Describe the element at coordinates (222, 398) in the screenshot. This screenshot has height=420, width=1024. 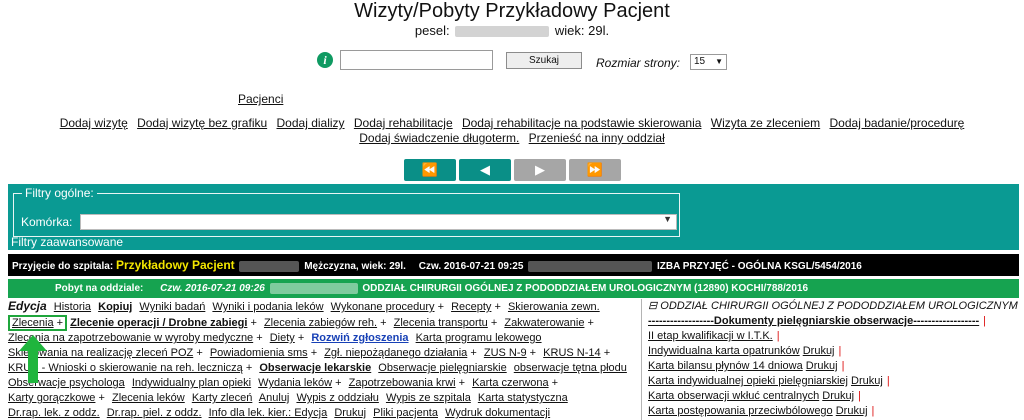
I see `order-cards-link: Karty zleceń` at that location.